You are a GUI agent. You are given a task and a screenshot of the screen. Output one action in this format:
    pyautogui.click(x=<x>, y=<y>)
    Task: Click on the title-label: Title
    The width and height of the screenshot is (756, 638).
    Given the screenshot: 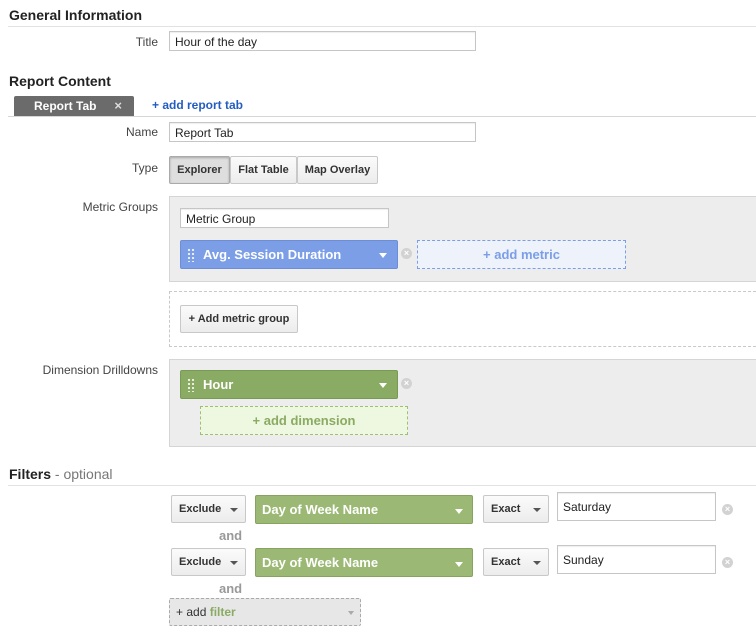 What is the action you would take?
    pyautogui.click(x=146, y=42)
    